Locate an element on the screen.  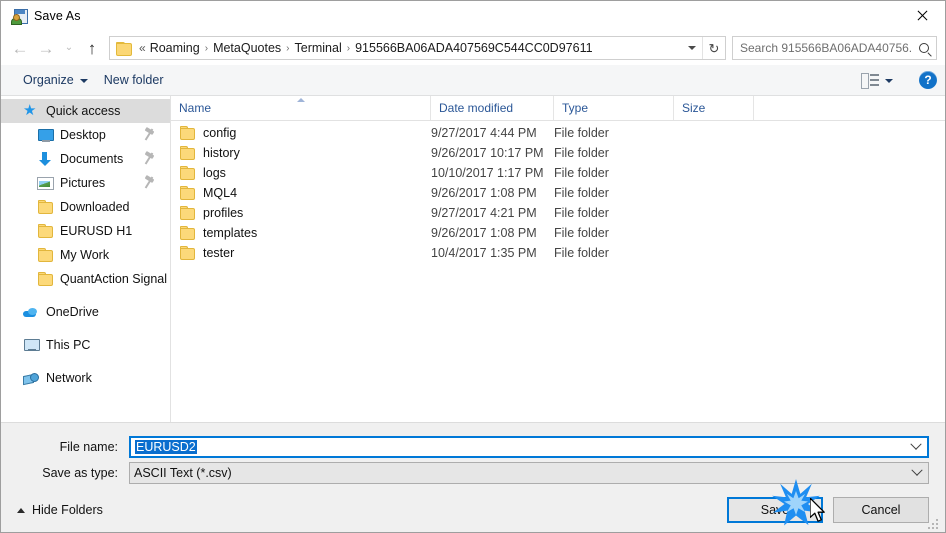
save-button-label: Save is located at coordinates (775, 510).